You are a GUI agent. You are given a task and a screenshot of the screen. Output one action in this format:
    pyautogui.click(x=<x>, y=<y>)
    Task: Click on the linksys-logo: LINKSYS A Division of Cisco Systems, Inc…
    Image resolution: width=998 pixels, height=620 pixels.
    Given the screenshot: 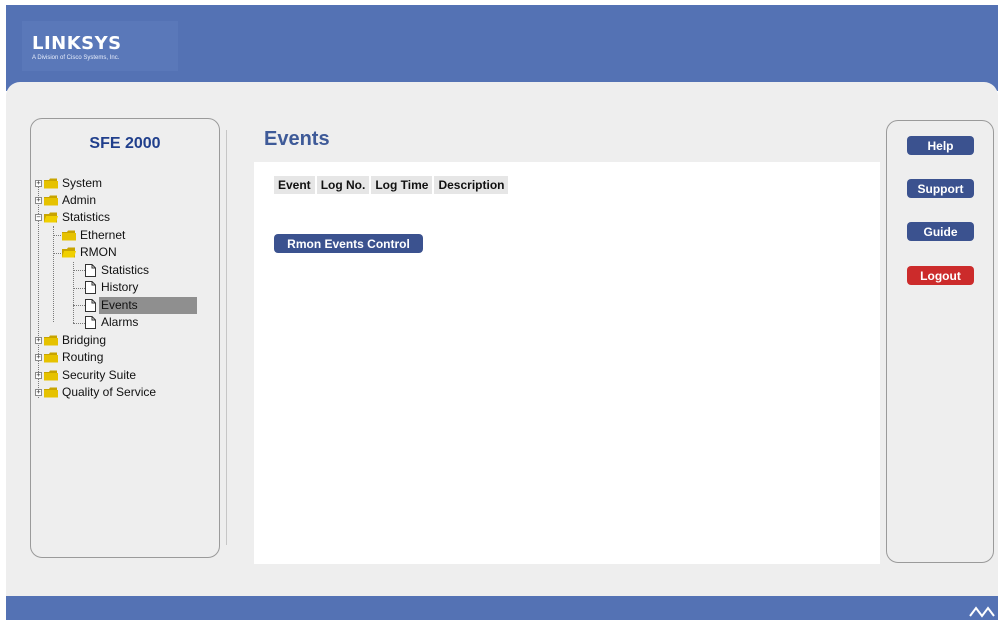 What is the action you would take?
    pyautogui.click(x=100, y=46)
    